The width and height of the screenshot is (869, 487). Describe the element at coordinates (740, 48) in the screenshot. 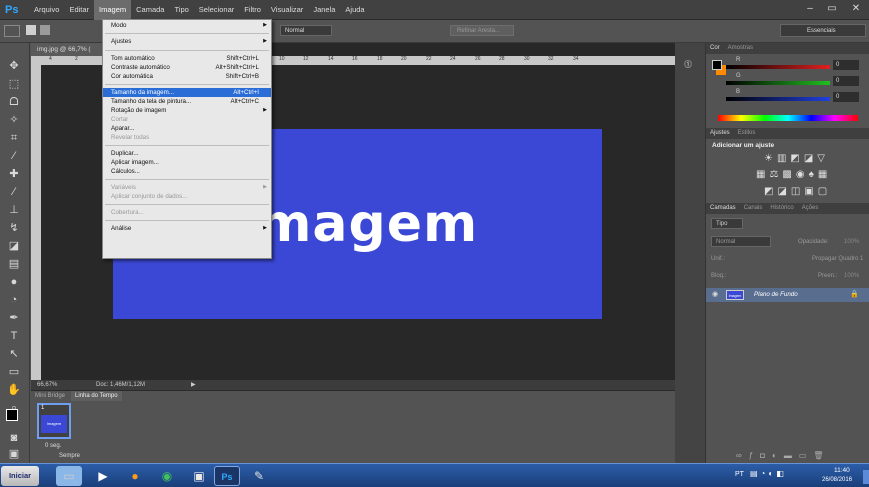

I see `tab-amostras: Amostras` at that location.